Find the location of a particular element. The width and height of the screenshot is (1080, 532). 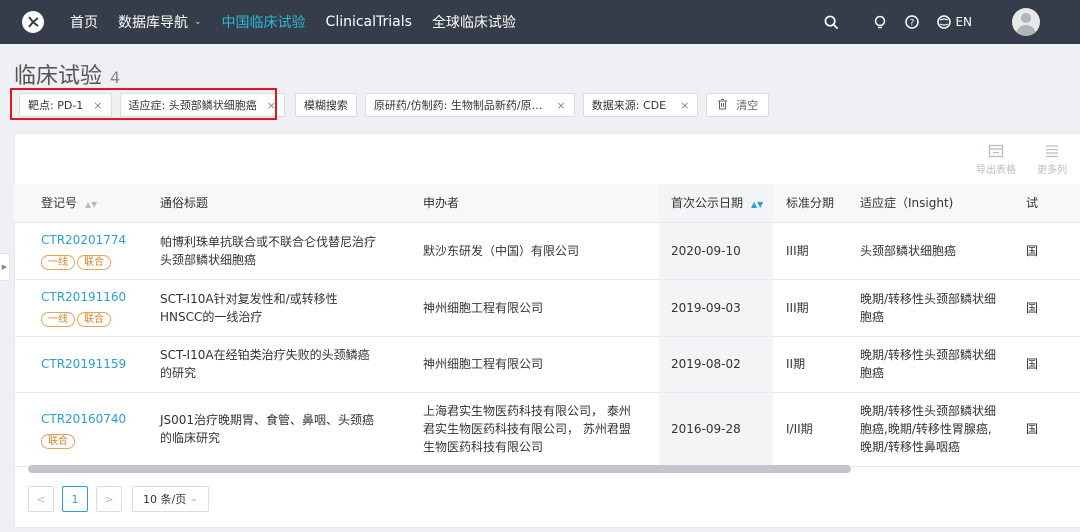

clear-filters-button: 清空 is located at coordinates (738, 105).